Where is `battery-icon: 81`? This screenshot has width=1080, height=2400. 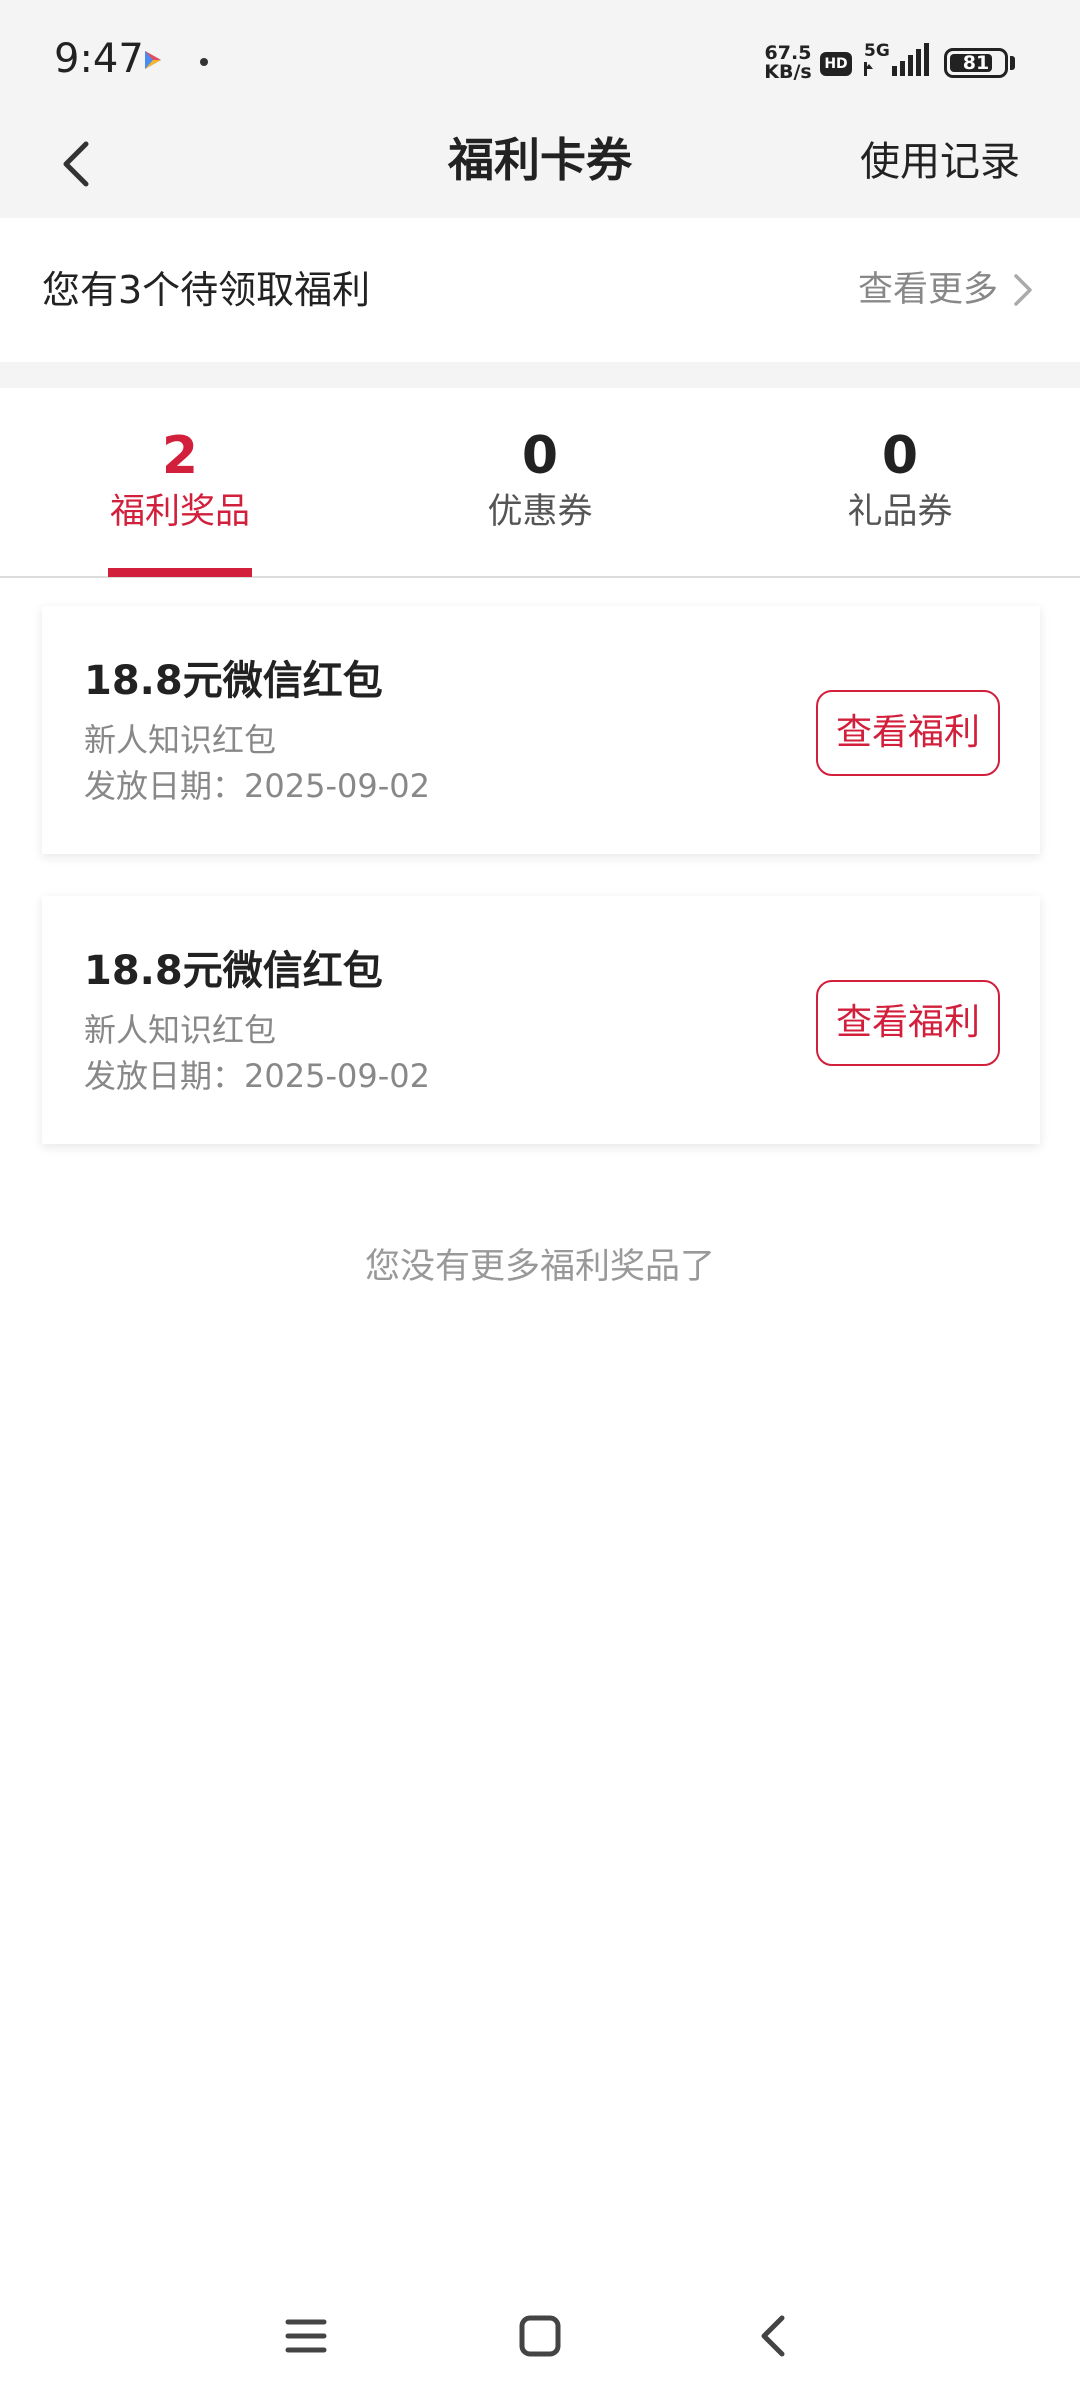 battery-icon: 81 is located at coordinates (976, 63).